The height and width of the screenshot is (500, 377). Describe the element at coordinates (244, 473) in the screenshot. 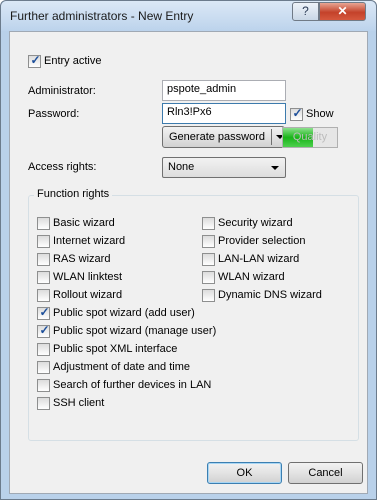

I see `ok-button: OK` at that location.